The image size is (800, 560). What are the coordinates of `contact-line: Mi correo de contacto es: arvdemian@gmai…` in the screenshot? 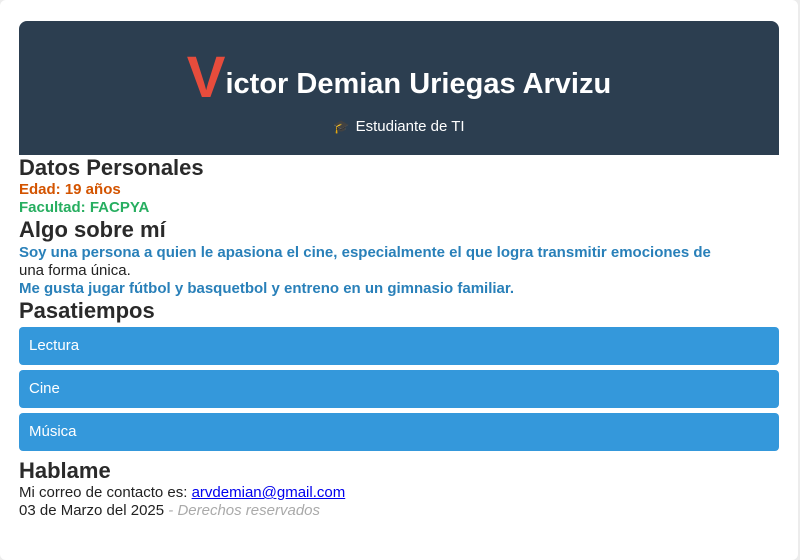 It's located at (398, 493).